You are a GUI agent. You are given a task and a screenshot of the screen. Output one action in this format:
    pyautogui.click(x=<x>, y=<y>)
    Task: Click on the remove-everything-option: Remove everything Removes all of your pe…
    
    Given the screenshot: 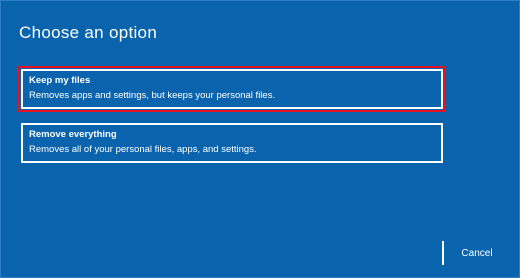 What is the action you would take?
    pyautogui.click(x=232, y=143)
    